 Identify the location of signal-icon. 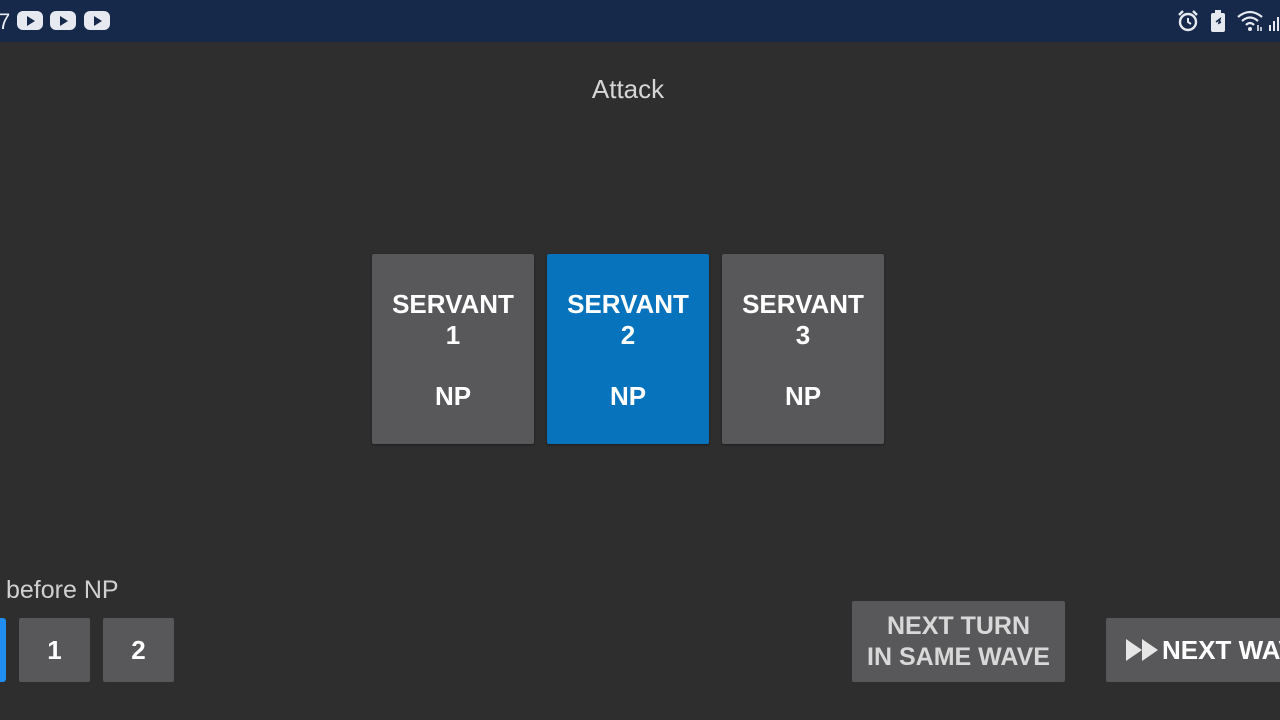
(1274, 24).